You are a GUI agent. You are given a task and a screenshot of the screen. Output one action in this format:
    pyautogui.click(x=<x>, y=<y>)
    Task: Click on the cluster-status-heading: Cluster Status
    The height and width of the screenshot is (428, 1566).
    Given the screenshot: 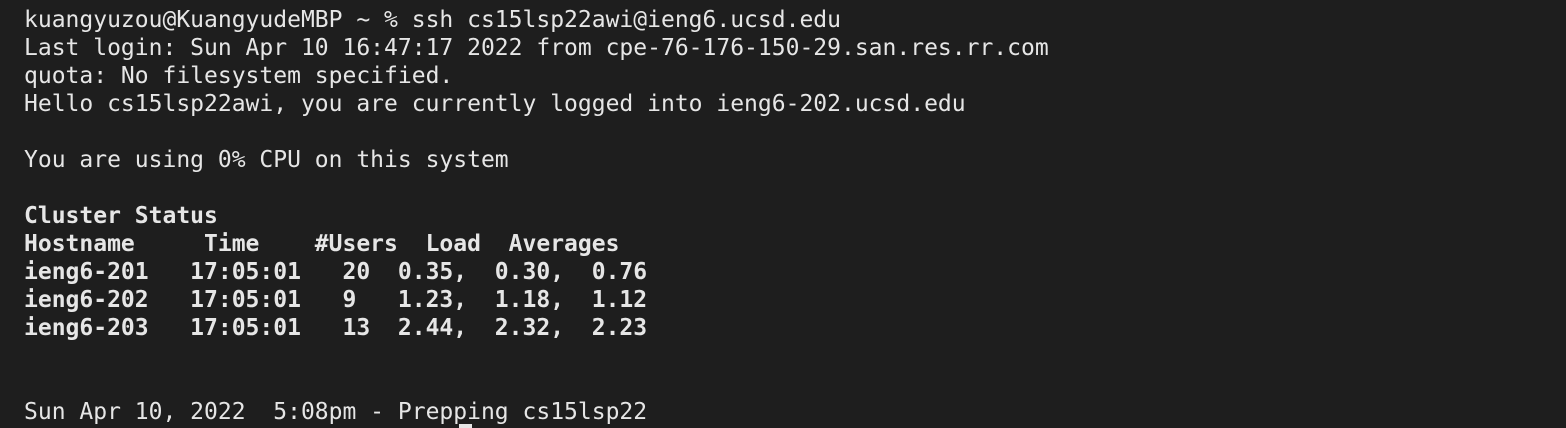 What is the action you would take?
    pyautogui.click(x=121, y=216)
    